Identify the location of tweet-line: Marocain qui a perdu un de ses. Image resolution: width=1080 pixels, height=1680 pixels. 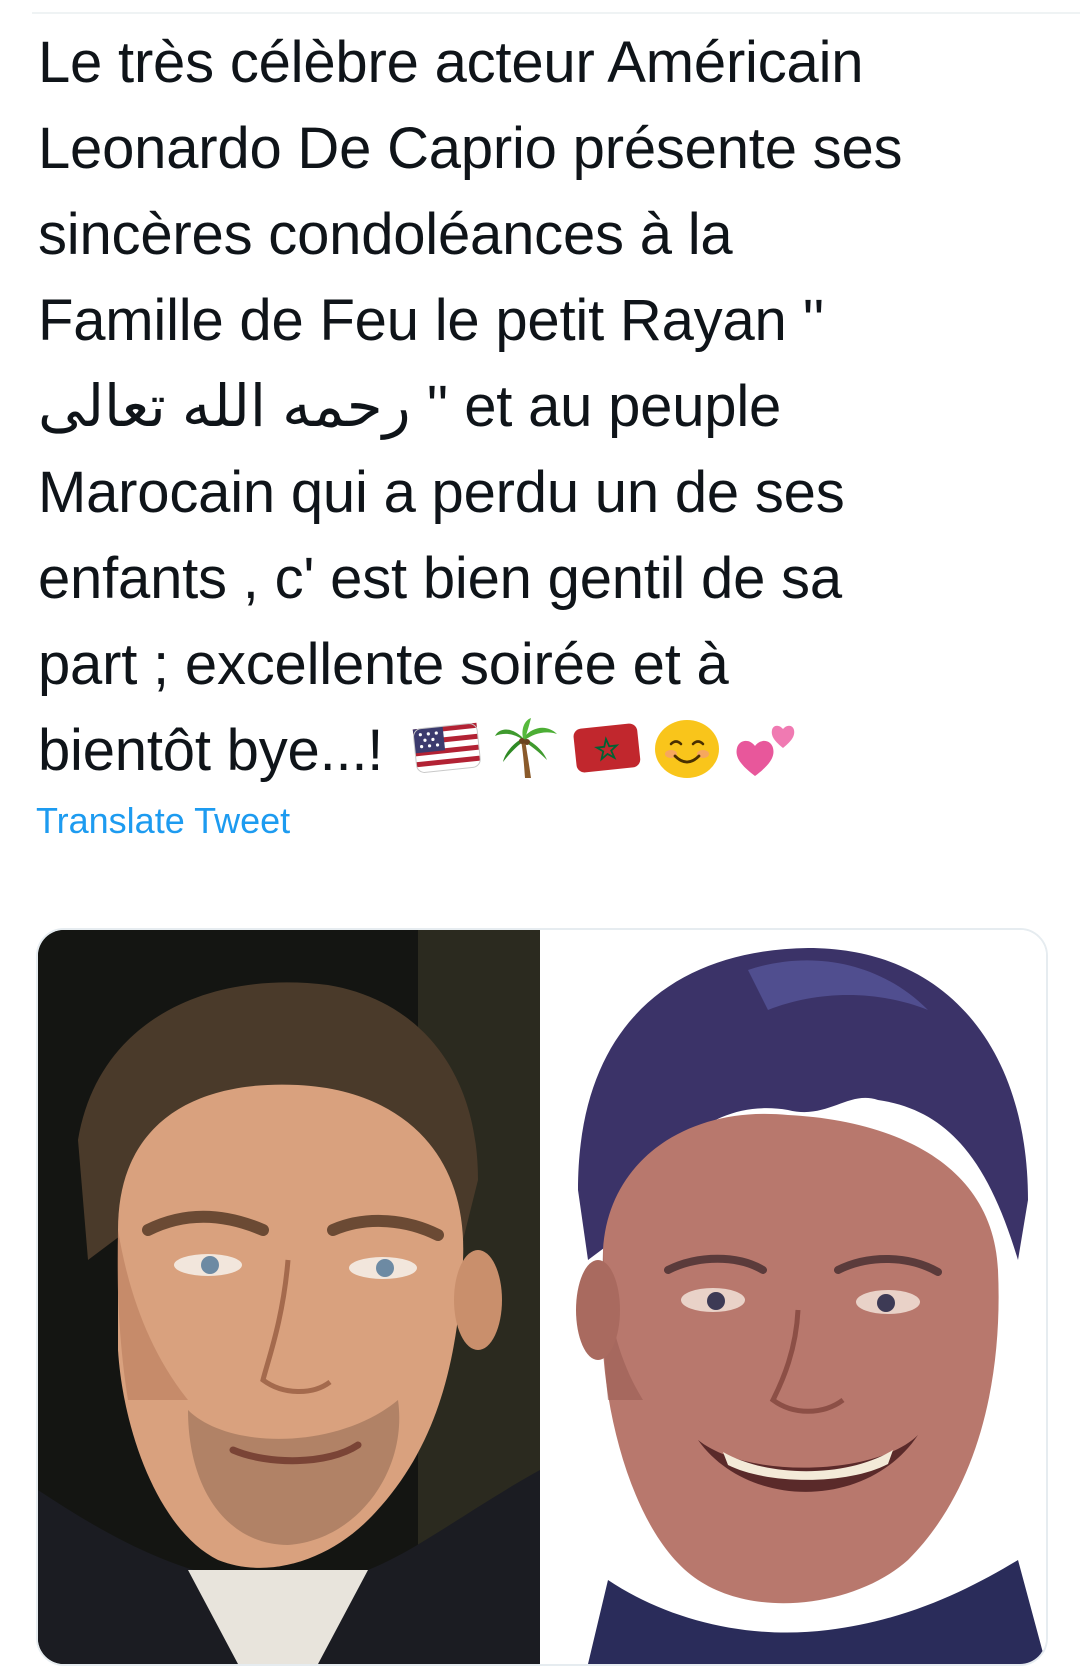
(441, 492).